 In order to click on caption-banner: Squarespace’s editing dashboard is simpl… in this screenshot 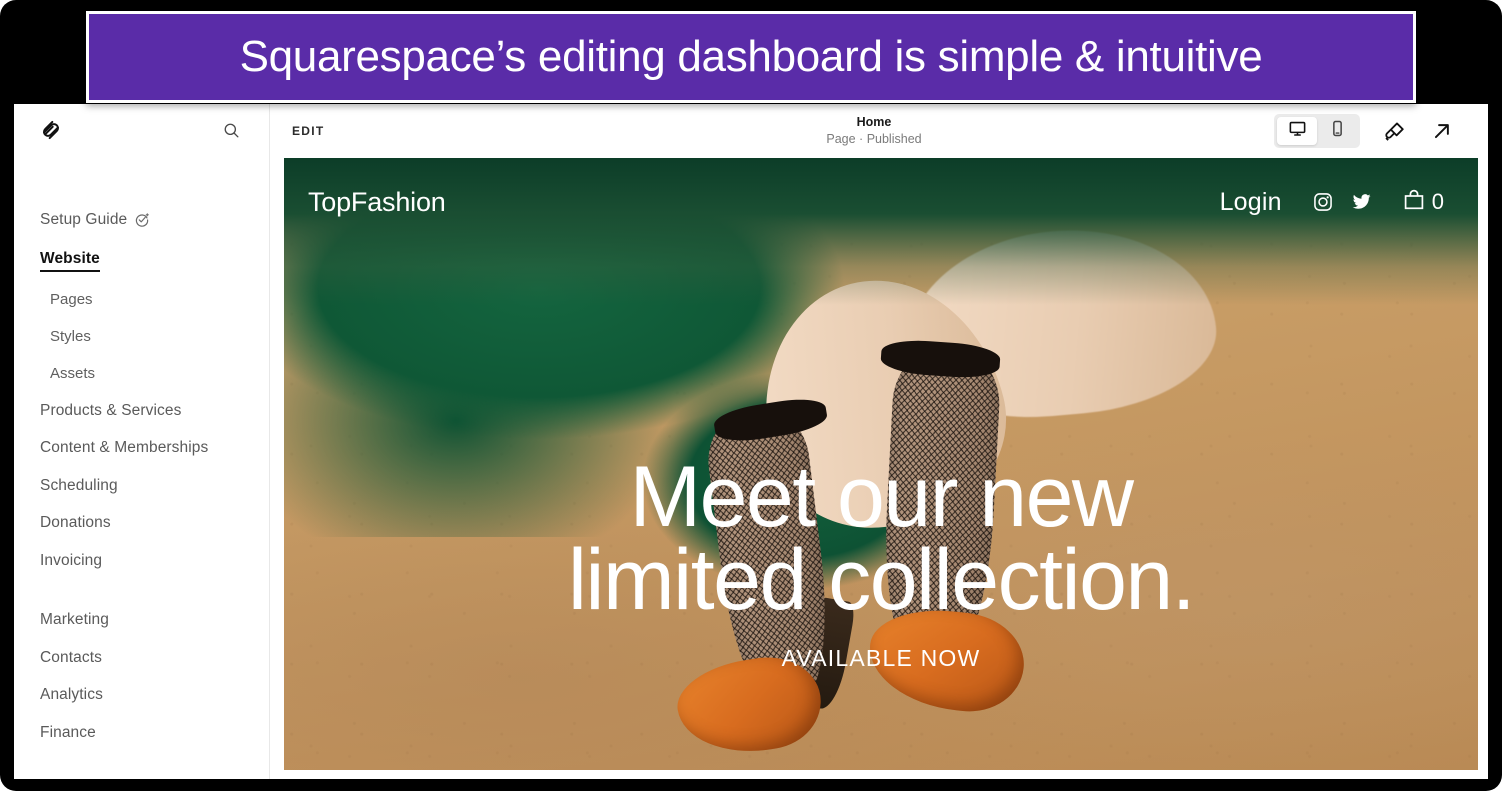, I will do `click(751, 57)`.